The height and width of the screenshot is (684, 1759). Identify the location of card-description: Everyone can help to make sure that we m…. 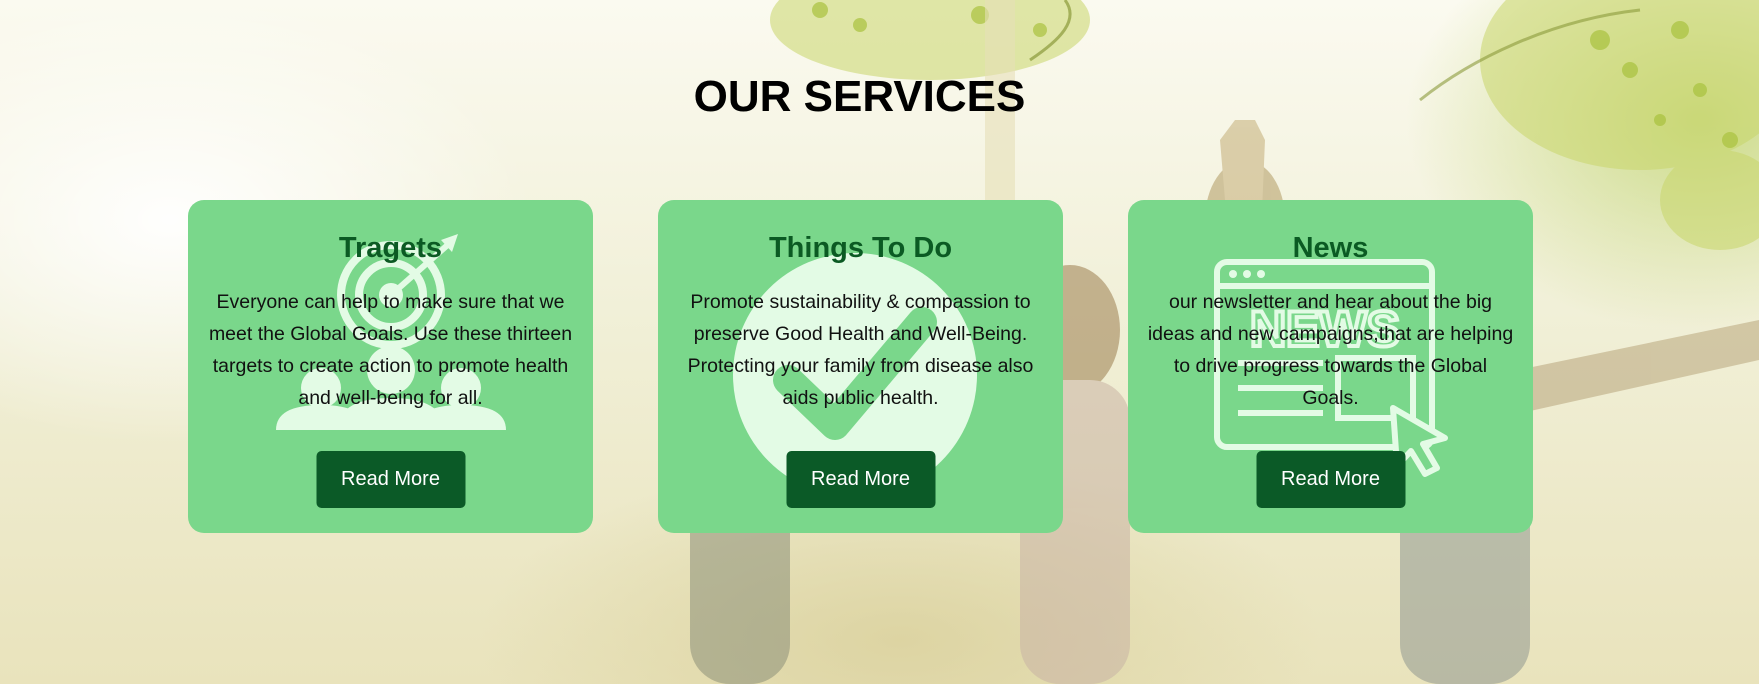
(390, 350).